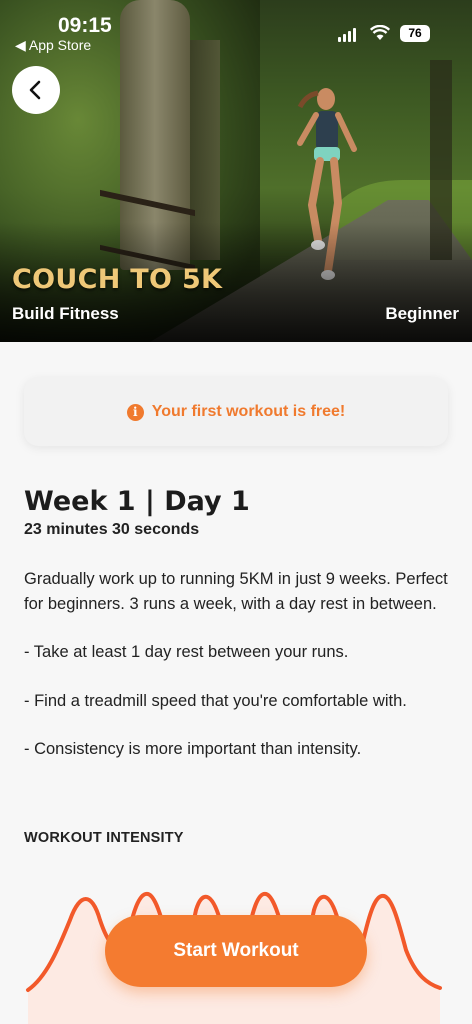  I want to click on signal-icon, so click(347, 35).